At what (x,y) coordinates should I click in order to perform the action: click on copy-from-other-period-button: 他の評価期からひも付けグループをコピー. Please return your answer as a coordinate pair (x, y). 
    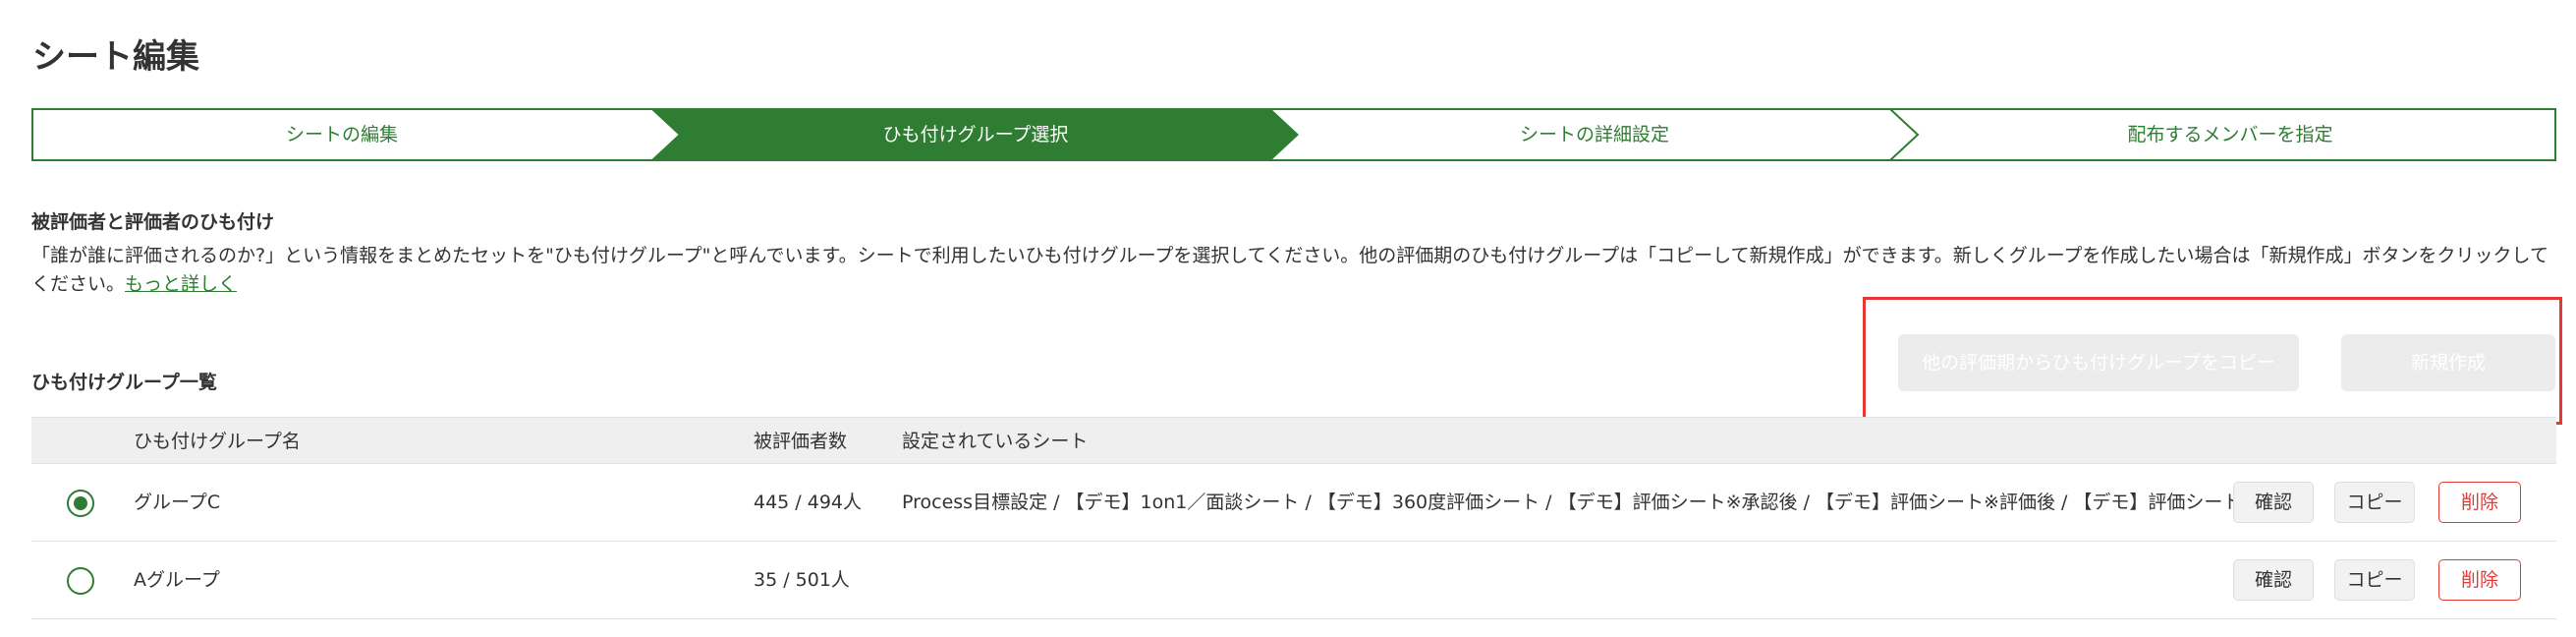
    Looking at the image, I should click on (2098, 363).